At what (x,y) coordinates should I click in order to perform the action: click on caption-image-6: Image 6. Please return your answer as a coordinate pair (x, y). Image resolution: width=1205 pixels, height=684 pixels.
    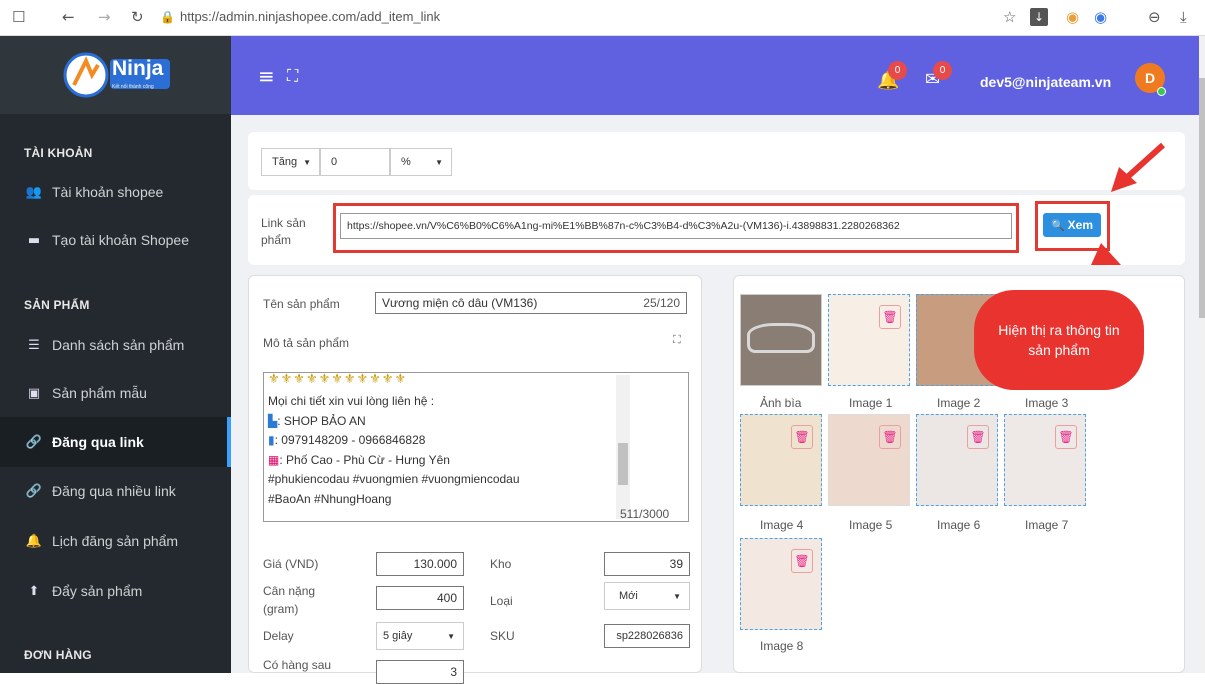
    Looking at the image, I should click on (959, 525).